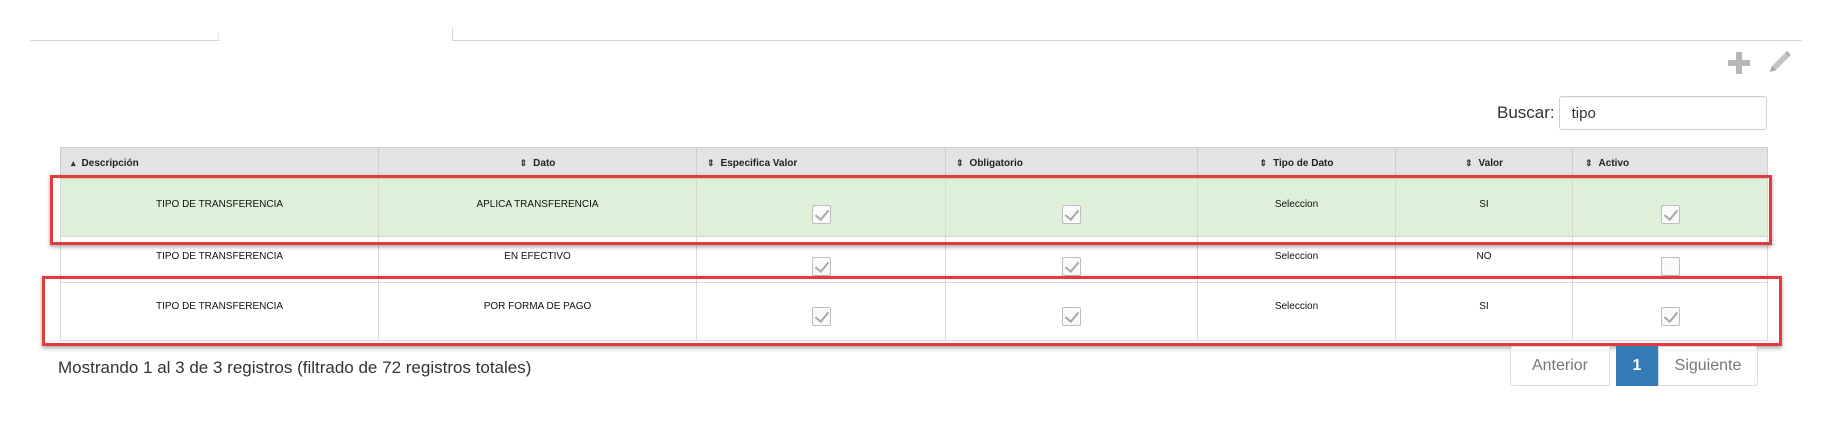 This screenshot has height=431, width=1829. I want to click on previous-page-button: Anterior, so click(1560, 366).